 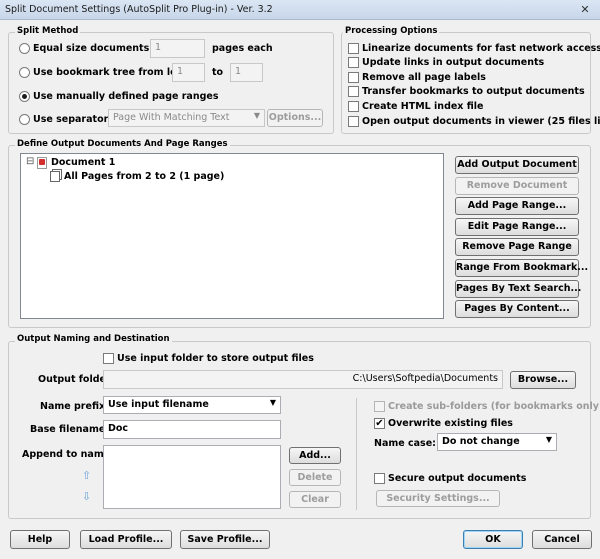 I want to click on html-index-label: Create HTML index file, so click(x=423, y=106).